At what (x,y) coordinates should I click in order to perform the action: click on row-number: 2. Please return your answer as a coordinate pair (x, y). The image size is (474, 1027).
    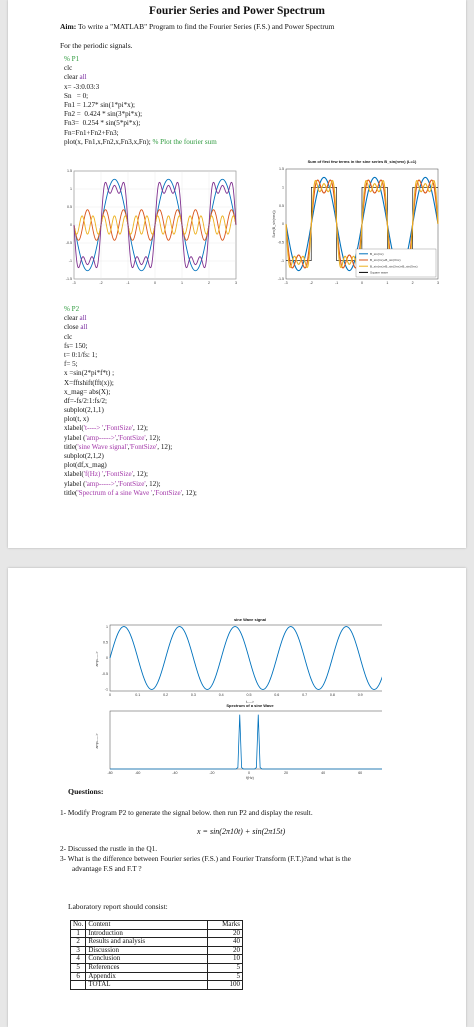
    Looking at the image, I should click on (78, 942).